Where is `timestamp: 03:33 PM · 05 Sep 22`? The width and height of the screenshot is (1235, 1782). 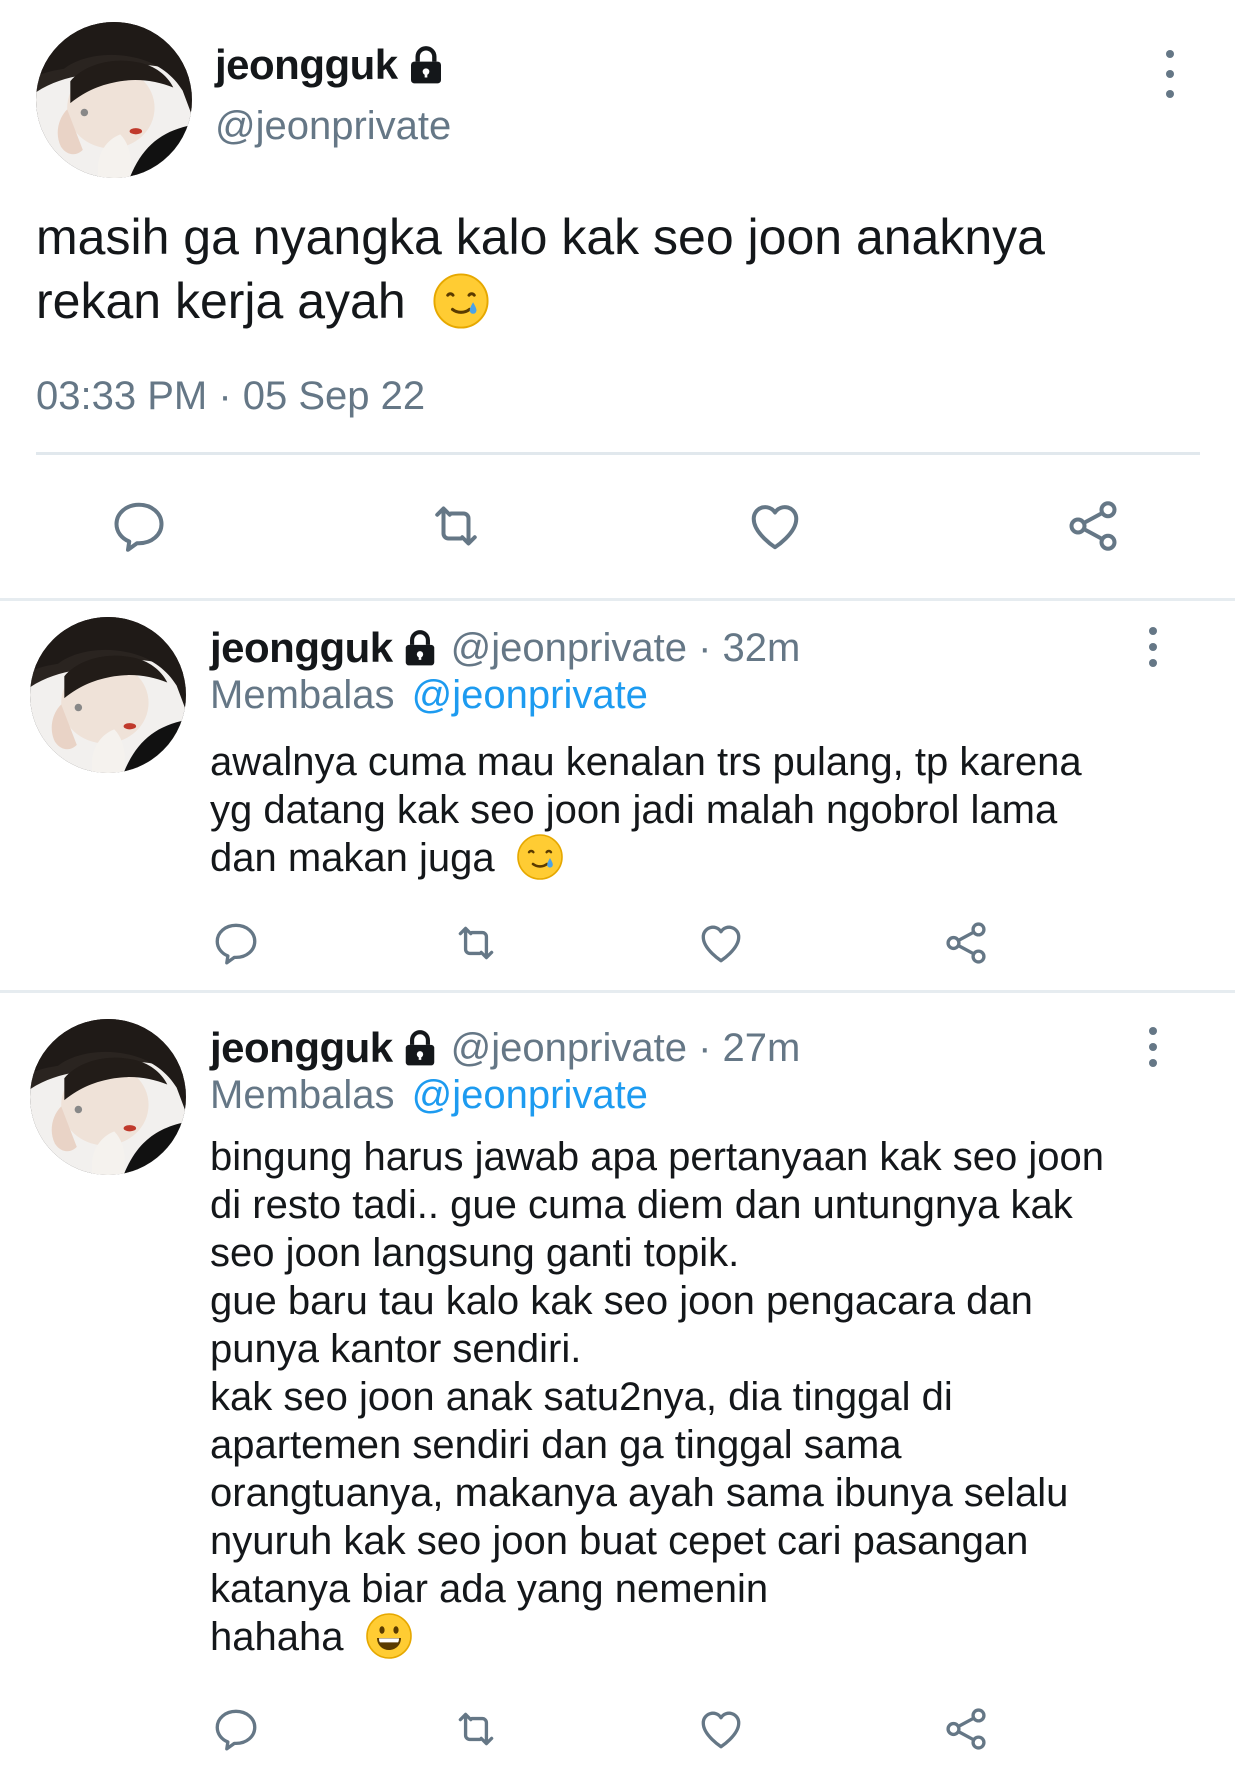 timestamp: 03:33 PM · 05 Sep 22 is located at coordinates (231, 396).